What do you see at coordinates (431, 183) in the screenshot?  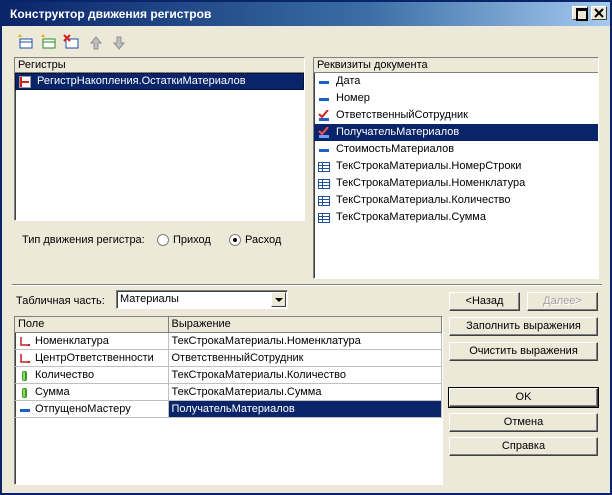 I see `requisite-item-label: ТекСтрокаМатериалы.Номенклатура` at bounding box center [431, 183].